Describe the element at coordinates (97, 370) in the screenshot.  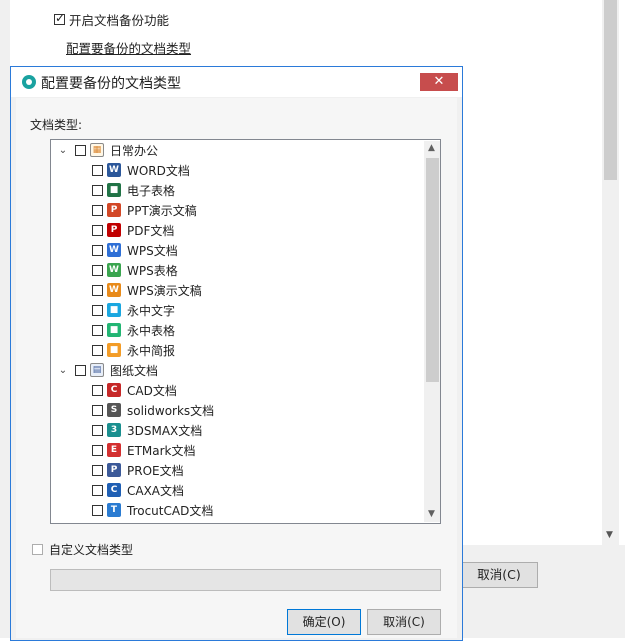
I see `drawings-folder-icon: ▤` at that location.